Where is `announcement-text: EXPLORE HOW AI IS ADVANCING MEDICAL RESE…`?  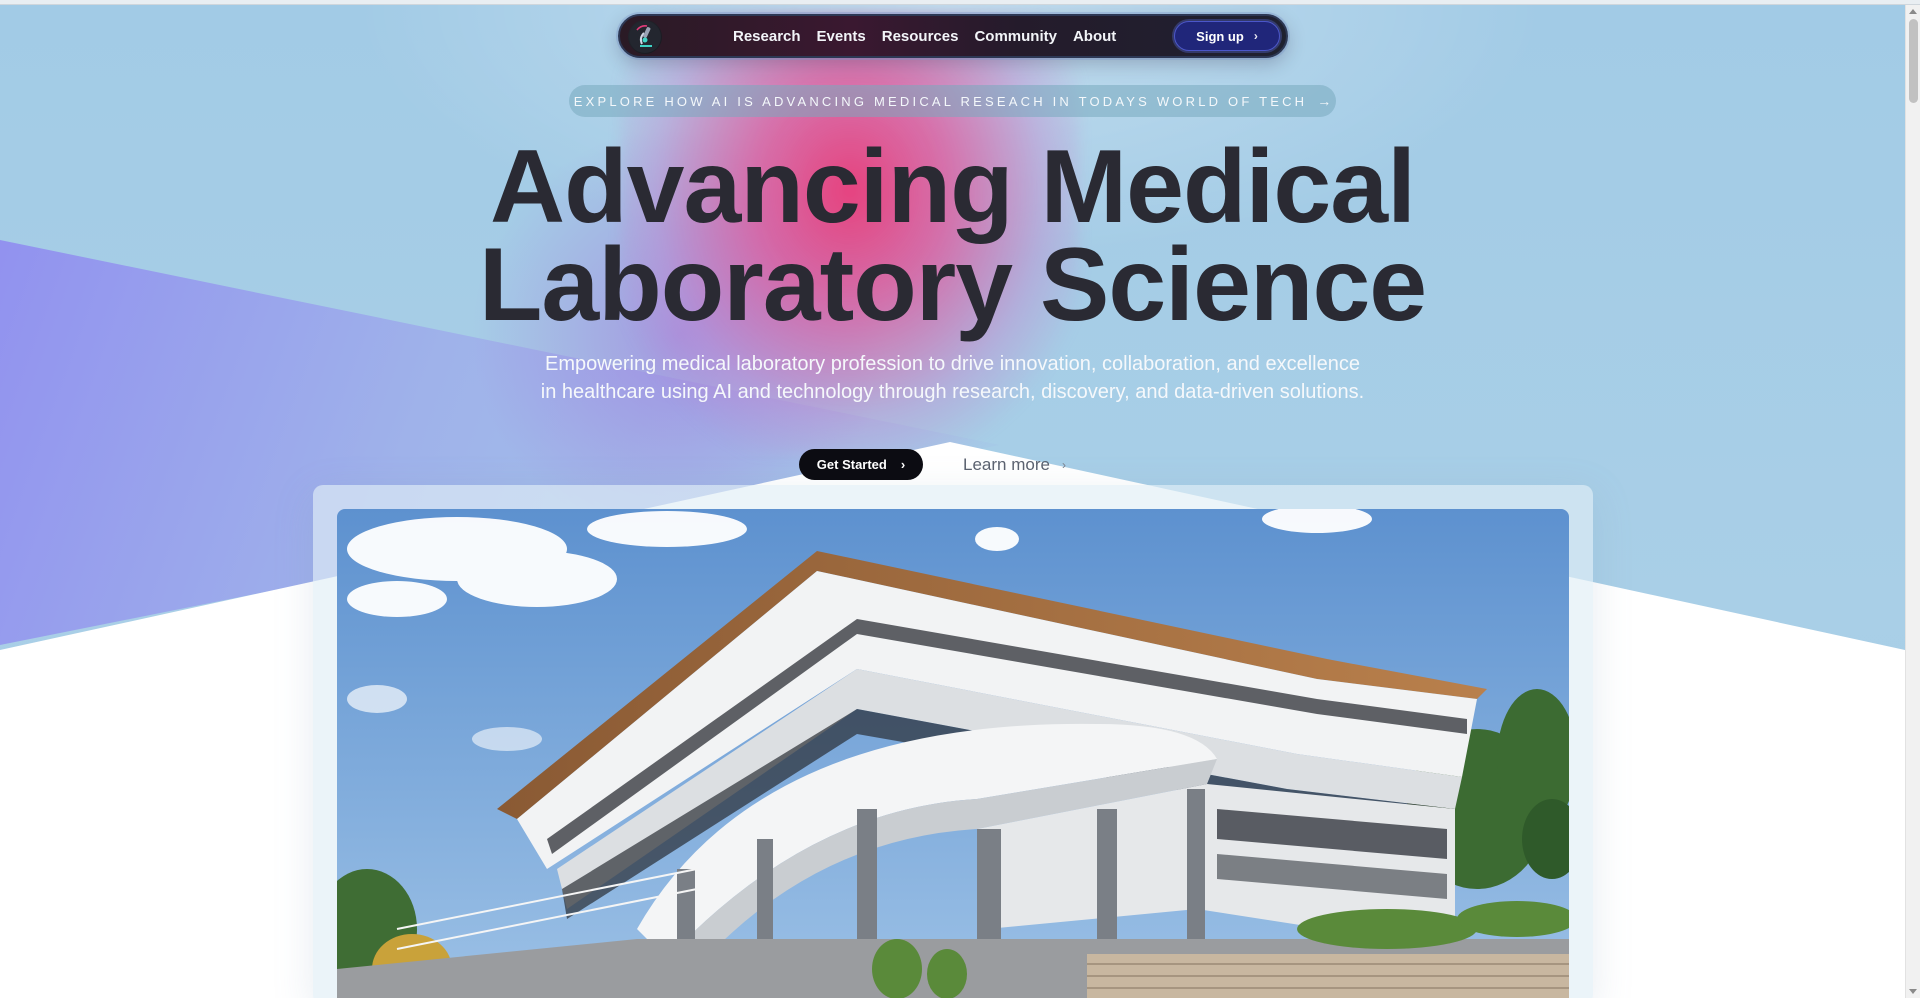 announcement-text: EXPLORE HOW AI IS ADVANCING MEDICAL RESE… is located at coordinates (940, 101).